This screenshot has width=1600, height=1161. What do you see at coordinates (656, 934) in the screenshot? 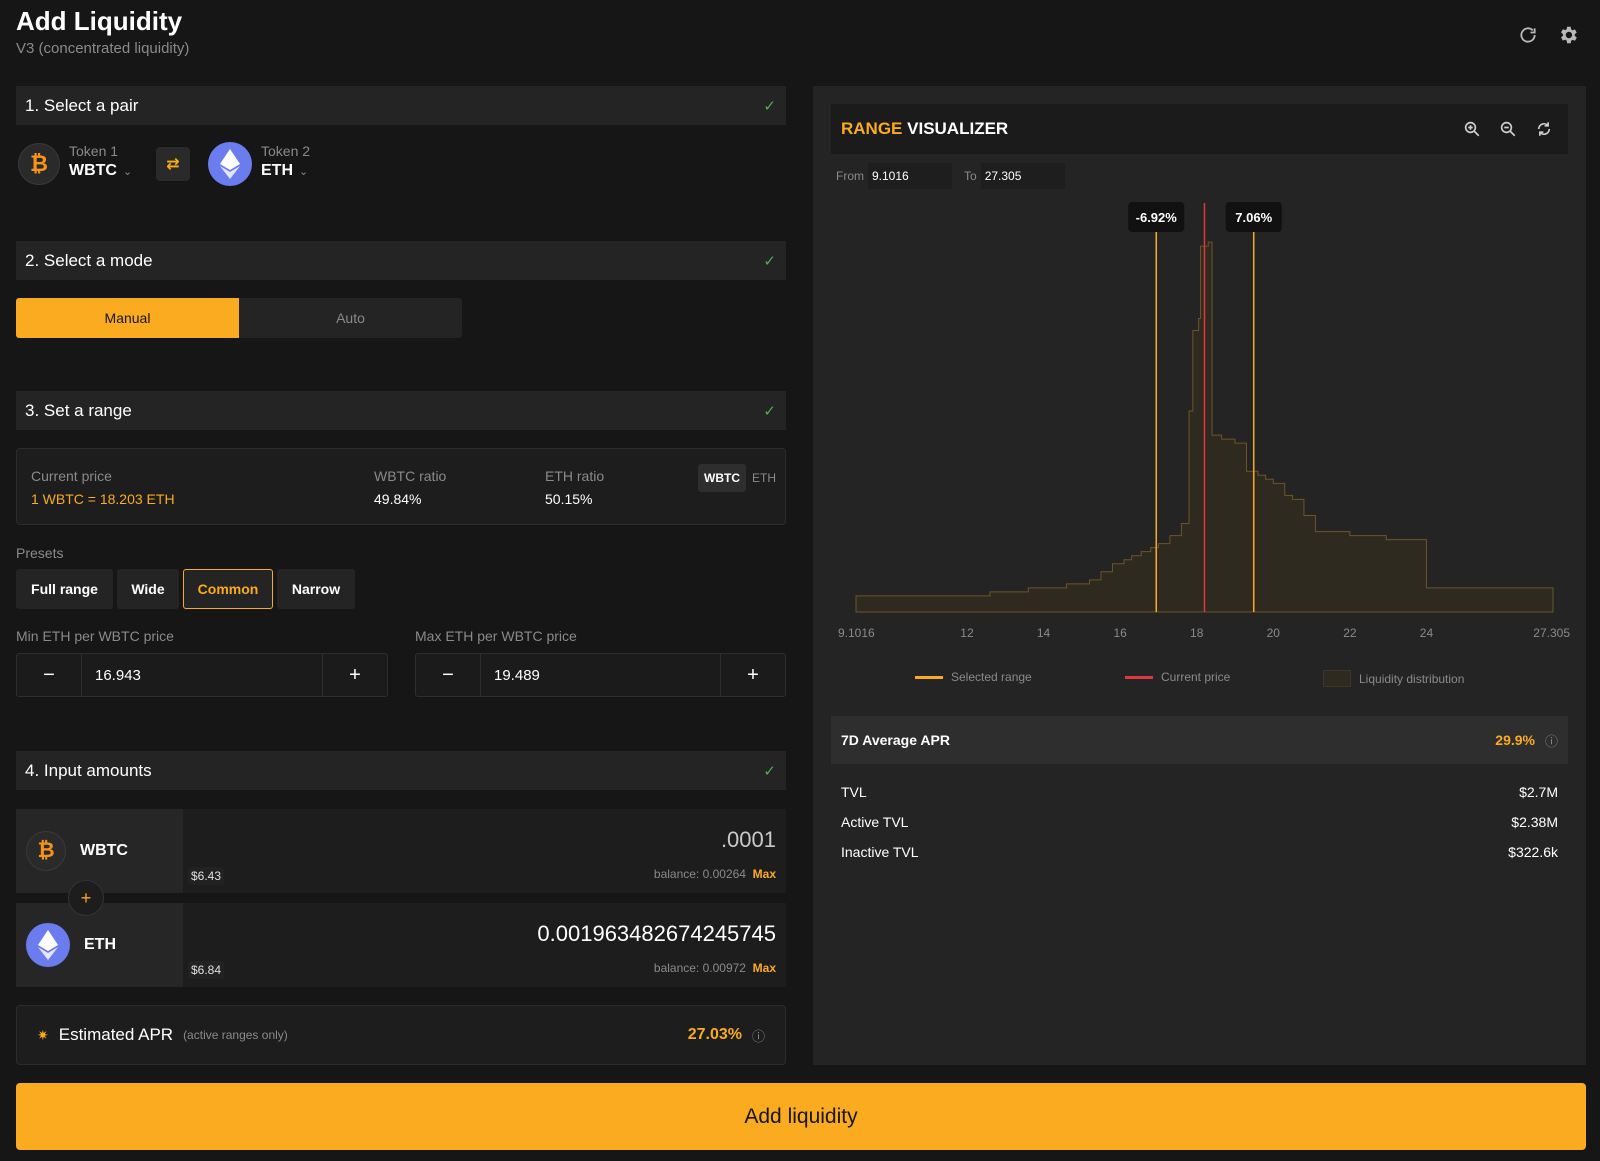
I see `eth-amount-input: 0.001963482674245745` at bounding box center [656, 934].